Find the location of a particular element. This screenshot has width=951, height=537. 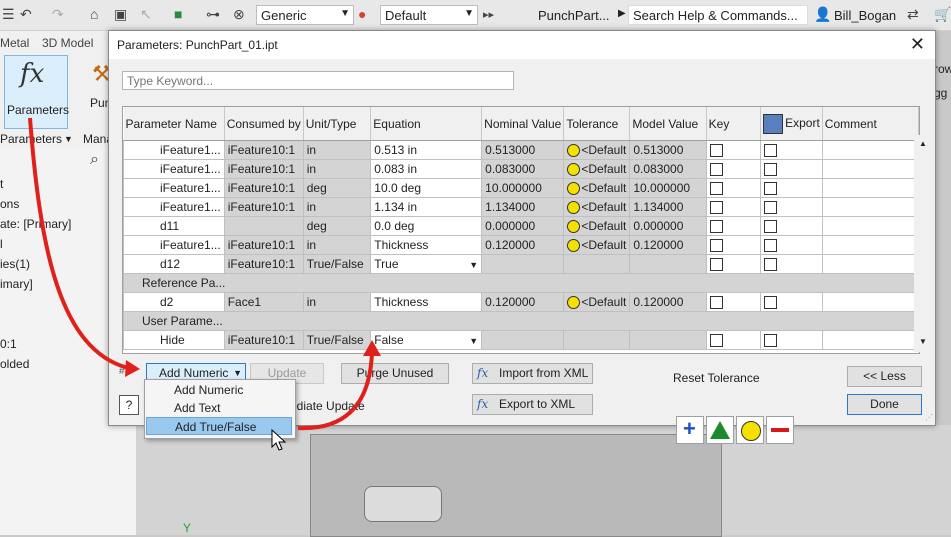

purge-unused-button: Purge Unused is located at coordinates (395, 373).